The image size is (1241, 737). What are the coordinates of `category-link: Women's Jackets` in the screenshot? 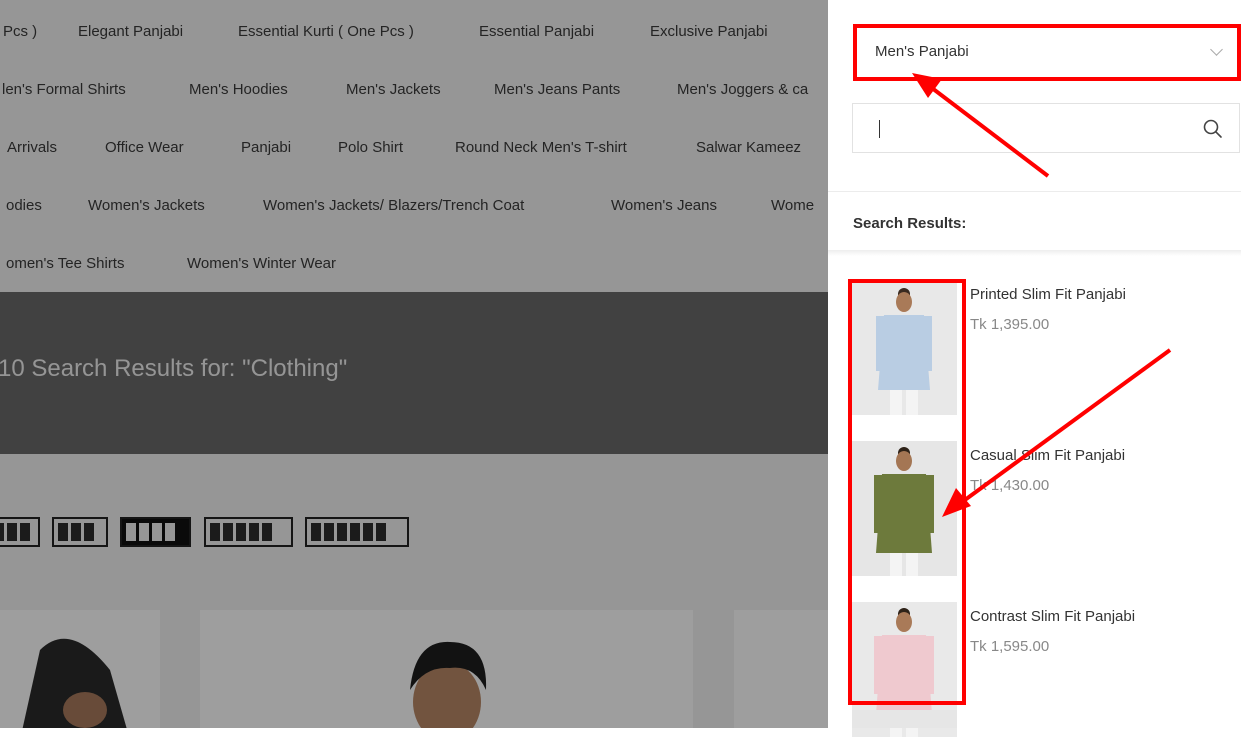 It's located at (146, 205).